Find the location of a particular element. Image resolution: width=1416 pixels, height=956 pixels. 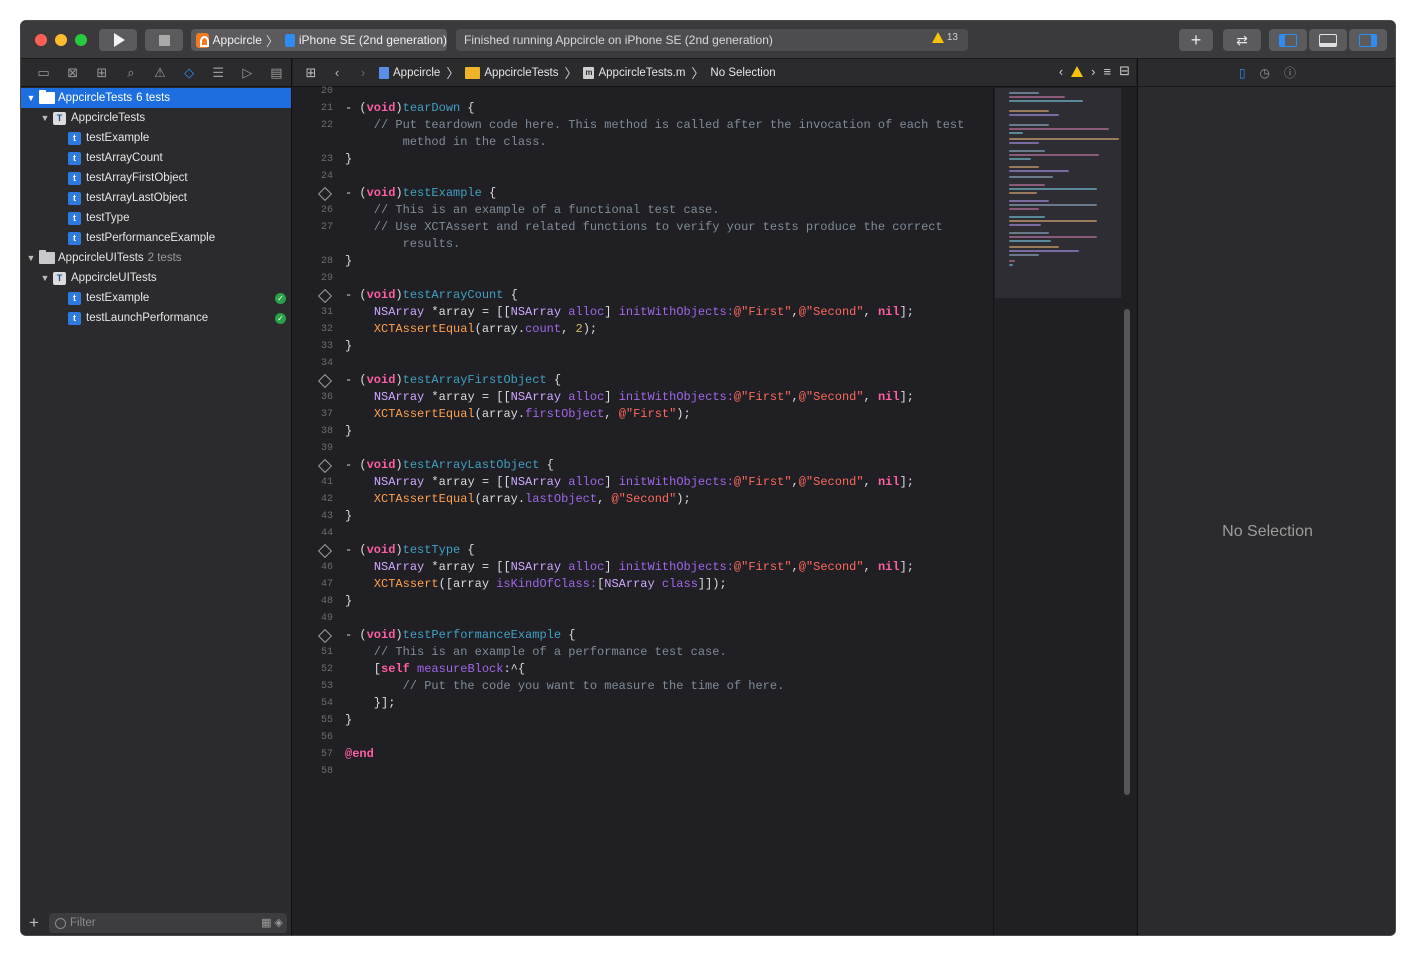

code-review-button: ⇄ is located at coordinates (1242, 40).